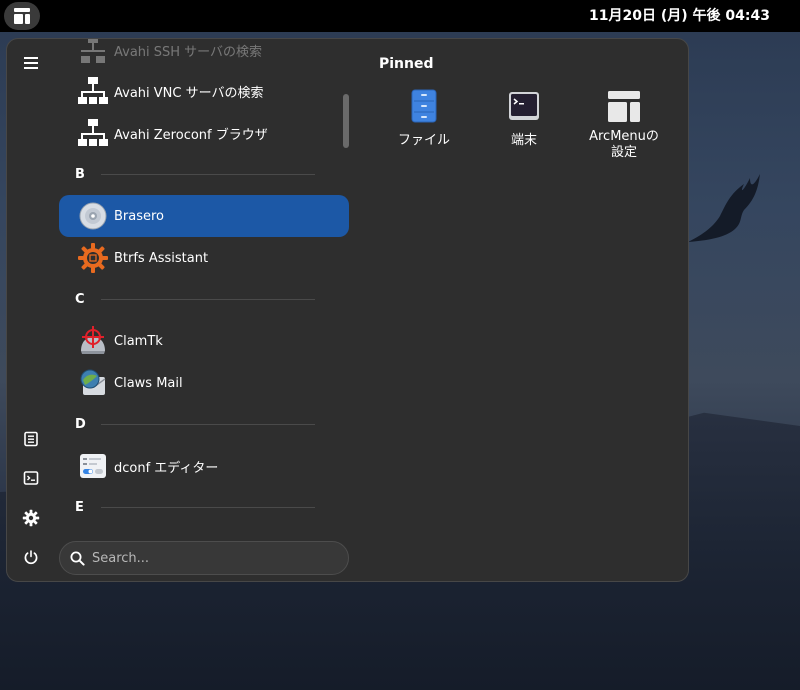 This screenshot has width=800, height=690. Describe the element at coordinates (80, 299) in the screenshot. I see `category-header-c: C` at that location.